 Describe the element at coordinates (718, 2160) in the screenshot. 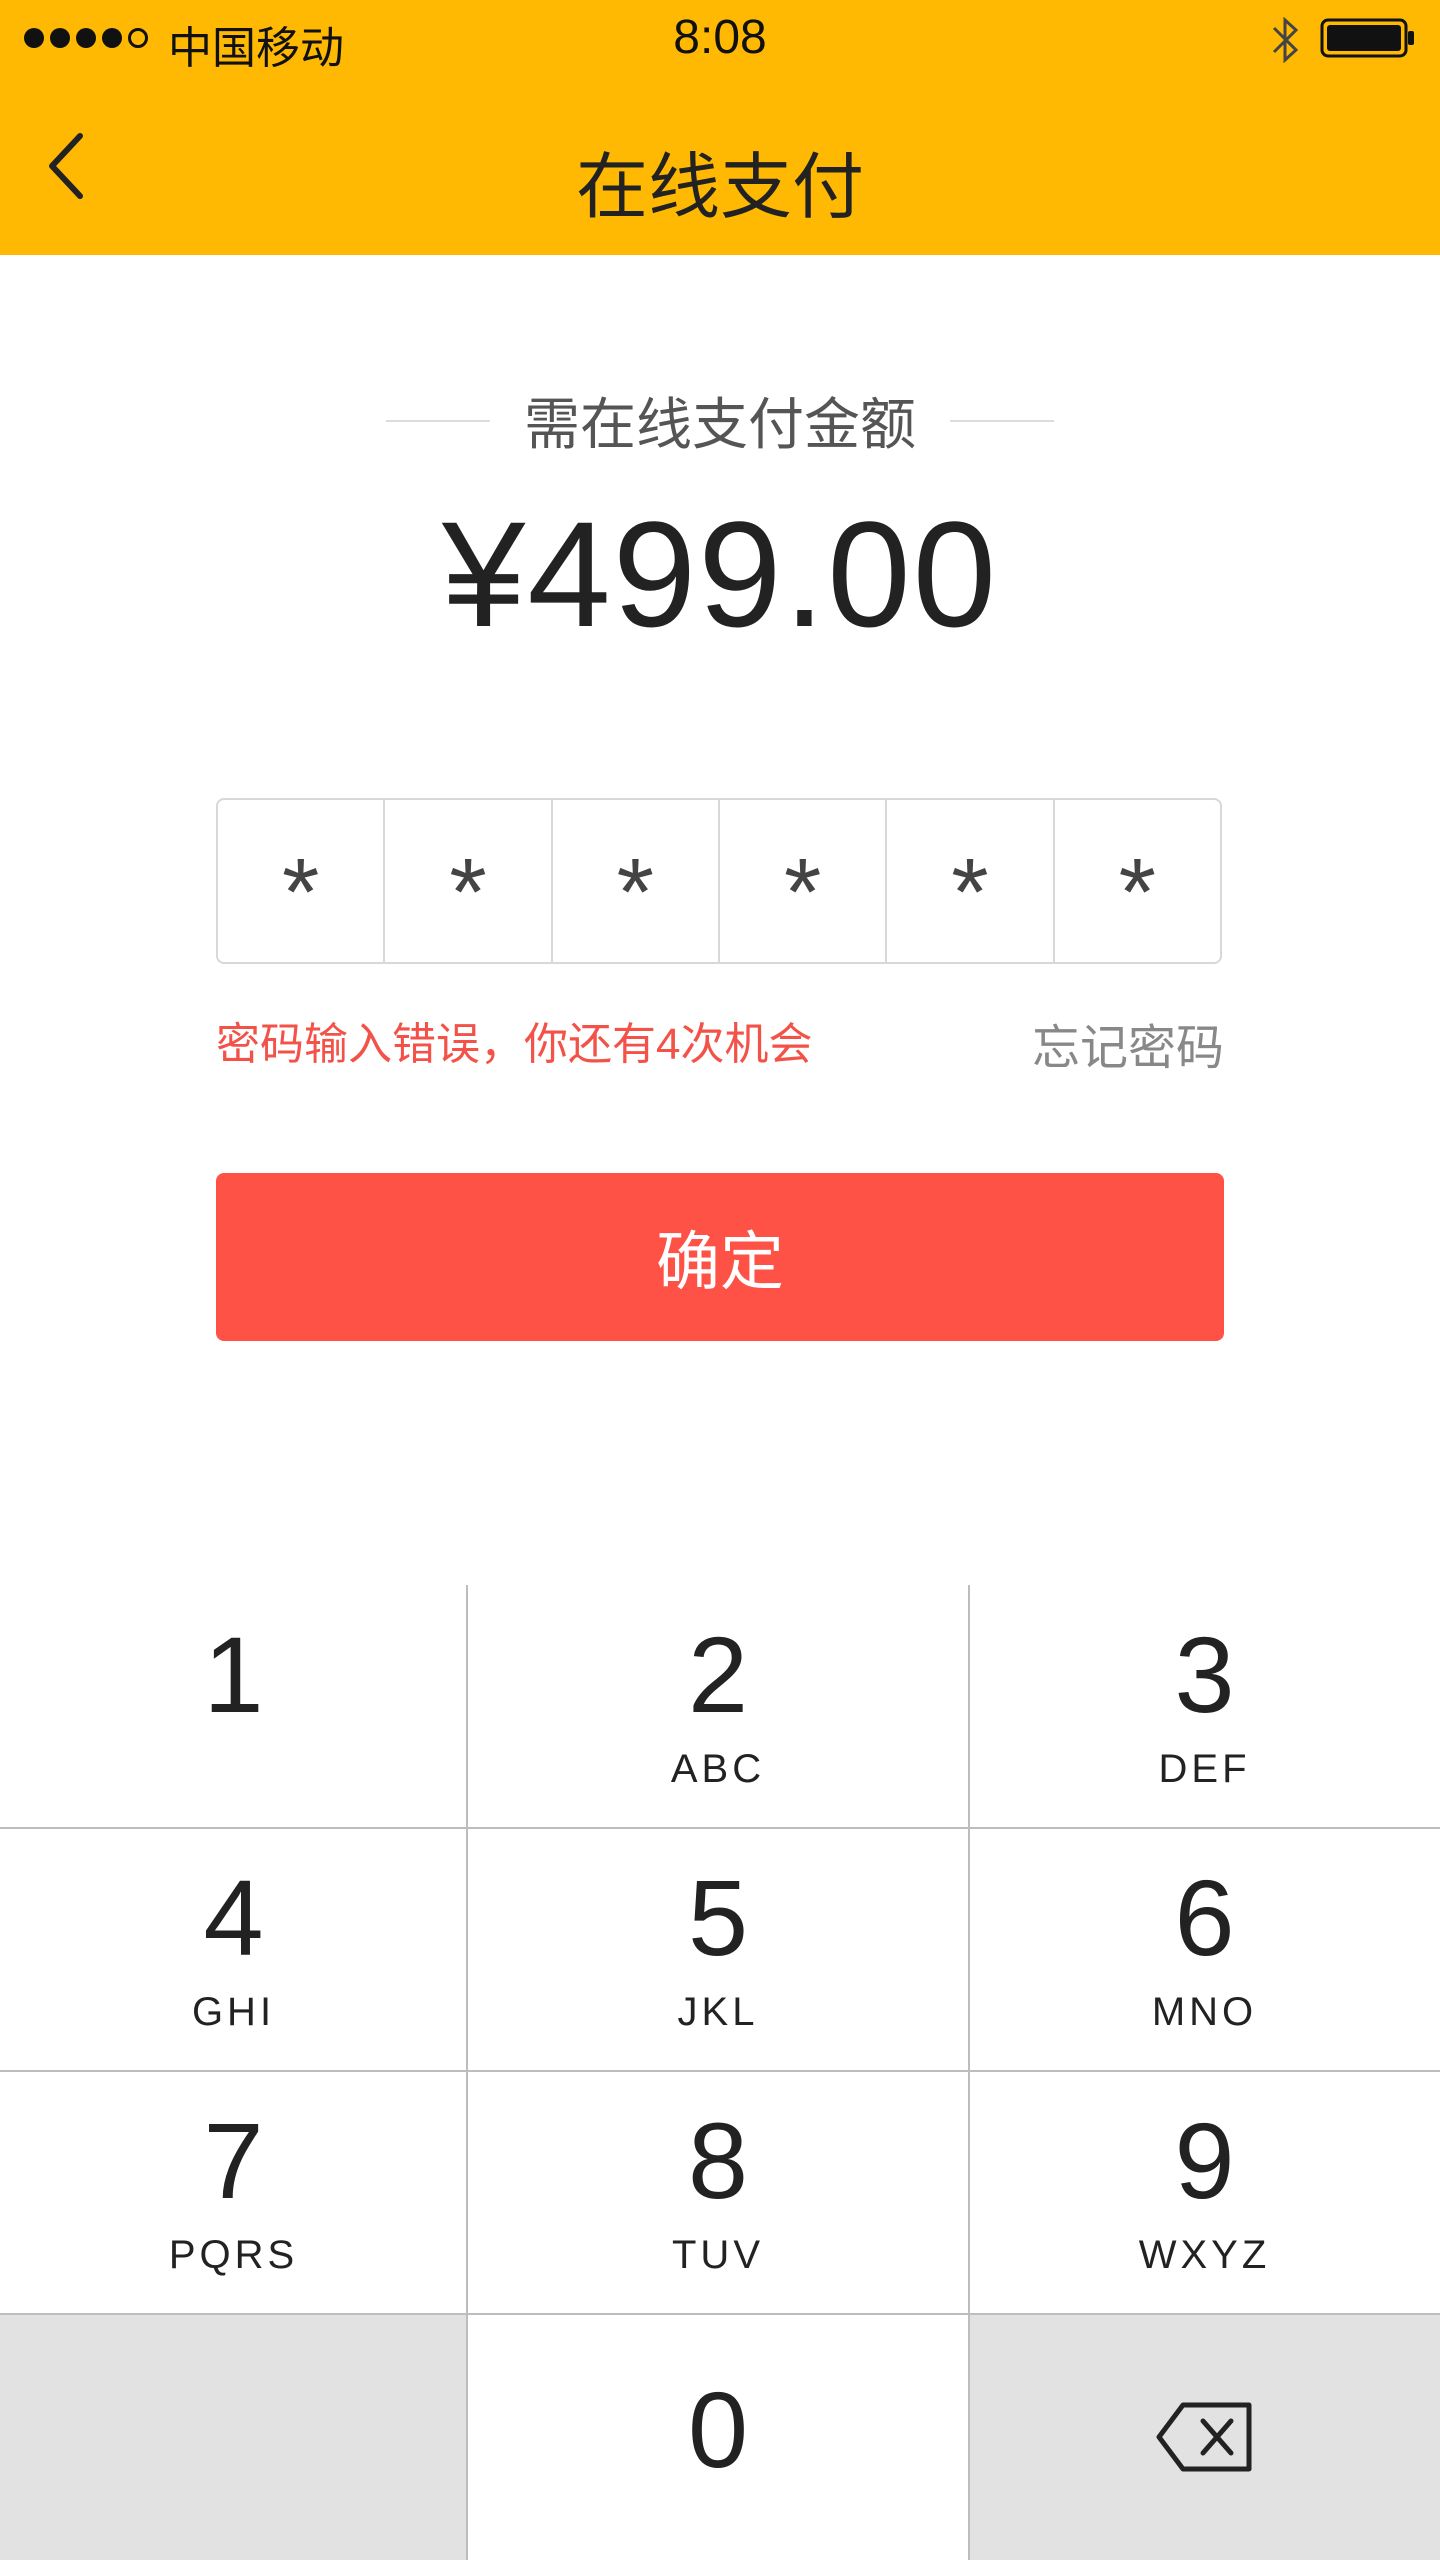

I see `key-digit: 8` at that location.